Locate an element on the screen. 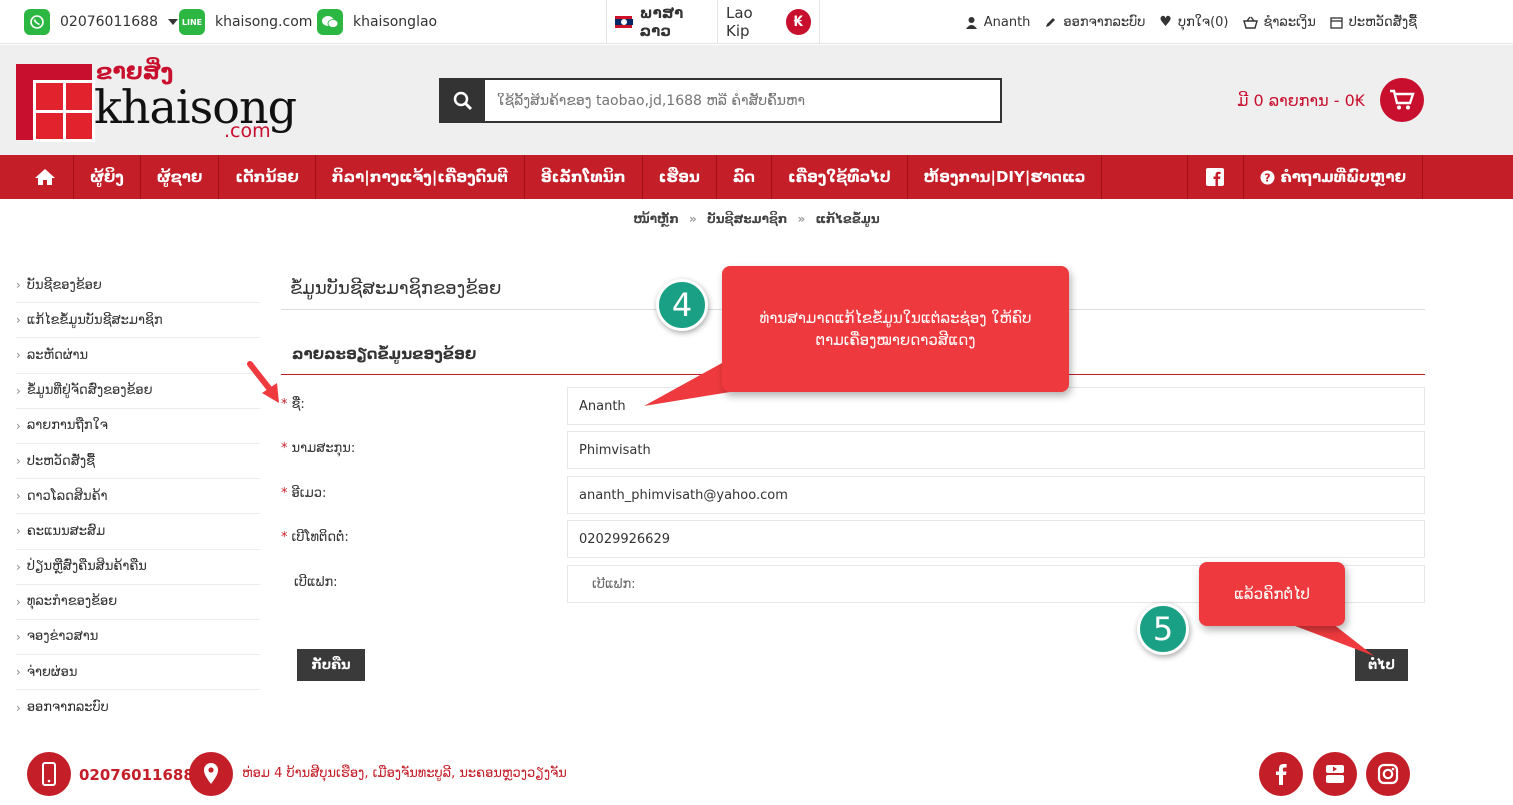 Image resolution: width=1513 pixels, height=805 pixels. phone-row: * ເບີໂທຕິດຕໍ່: is located at coordinates (853, 539).